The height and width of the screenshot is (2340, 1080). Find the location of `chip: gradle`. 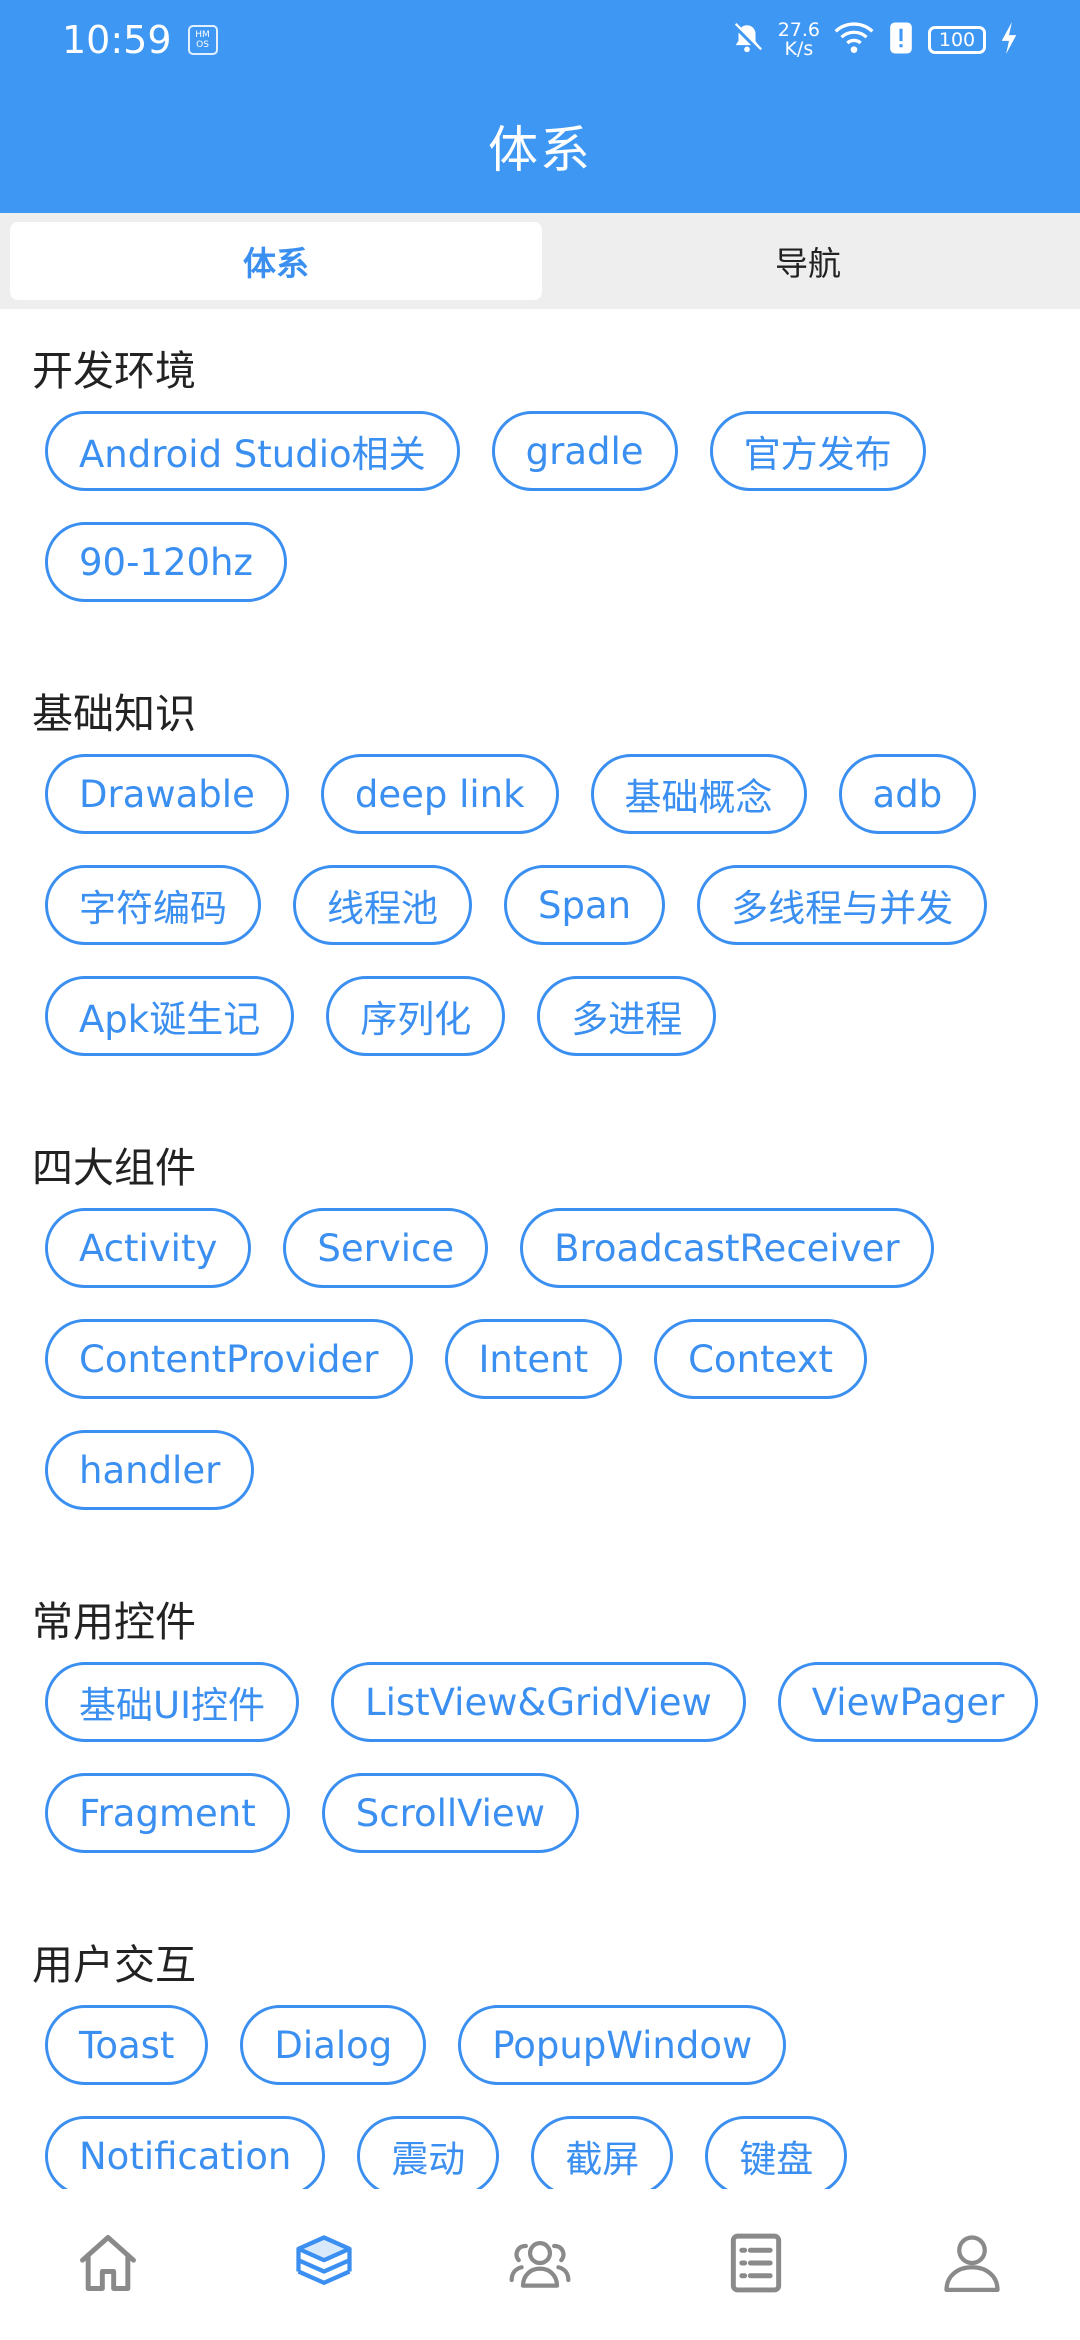

chip: gradle is located at coordinates (584, 451).